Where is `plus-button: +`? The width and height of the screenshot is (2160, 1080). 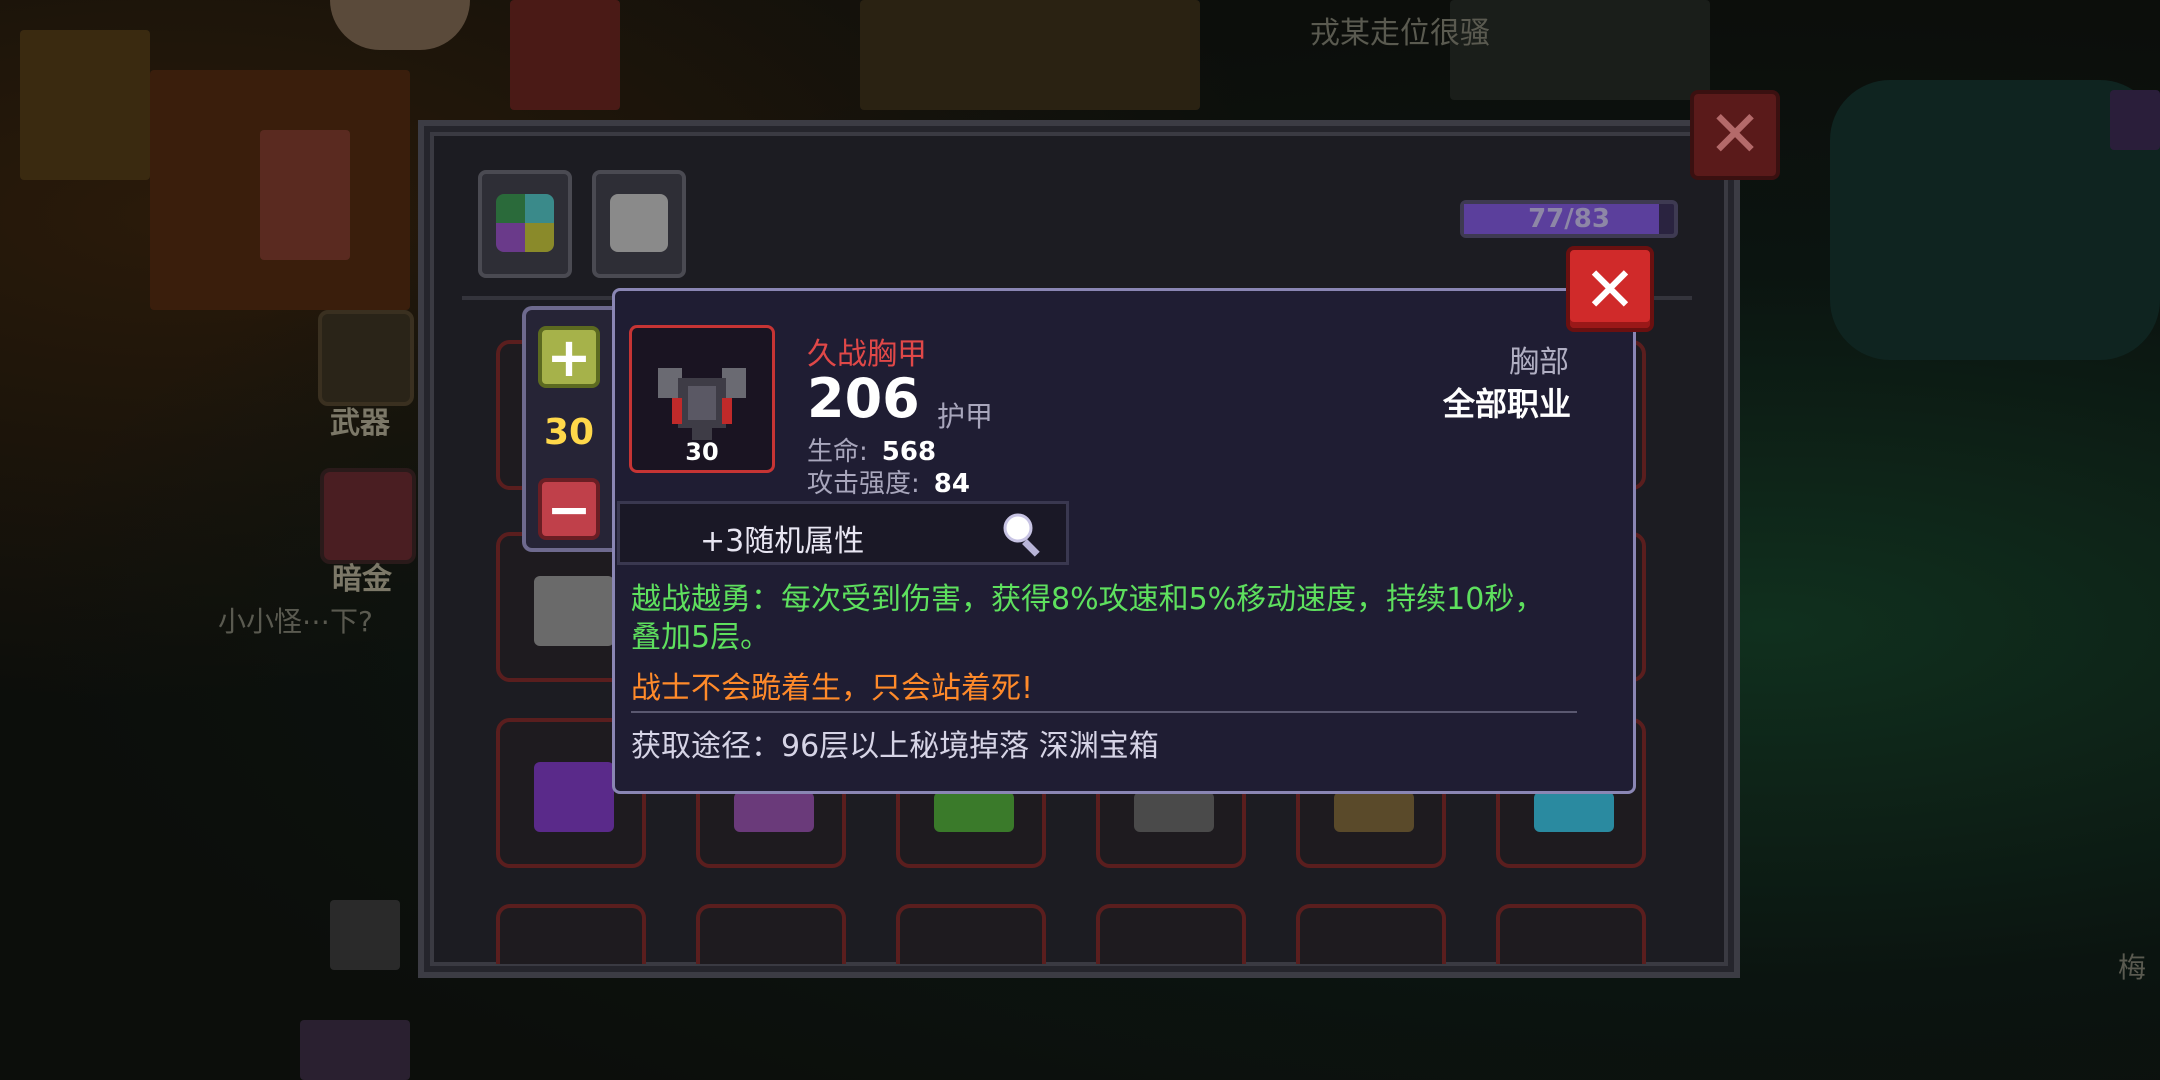 plus-button: + is located at coordinates (569, 357).